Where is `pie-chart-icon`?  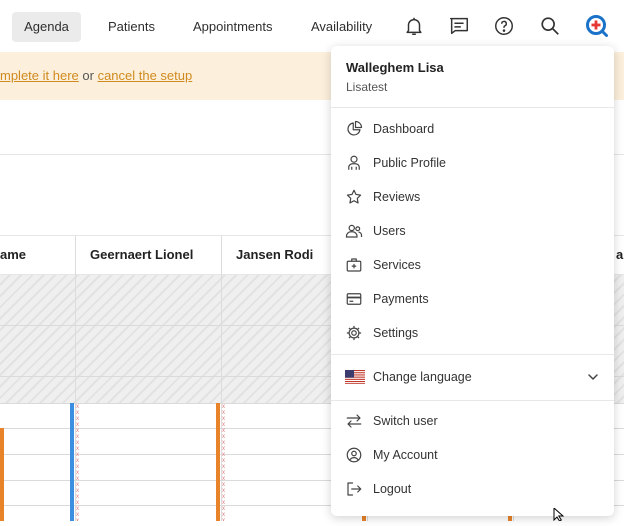 pie-chart-icon is located at coordinates (354, 129).